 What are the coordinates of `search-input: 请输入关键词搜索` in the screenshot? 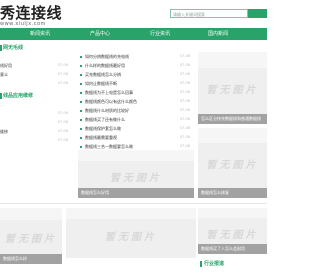 It's located at (209, 13).